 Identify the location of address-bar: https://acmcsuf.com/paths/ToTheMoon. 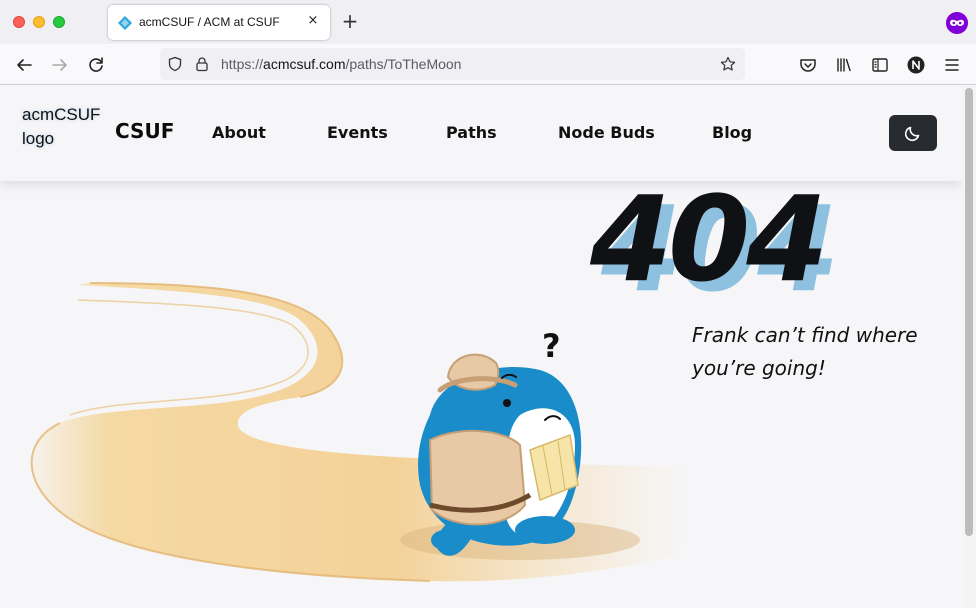
(452, 64).